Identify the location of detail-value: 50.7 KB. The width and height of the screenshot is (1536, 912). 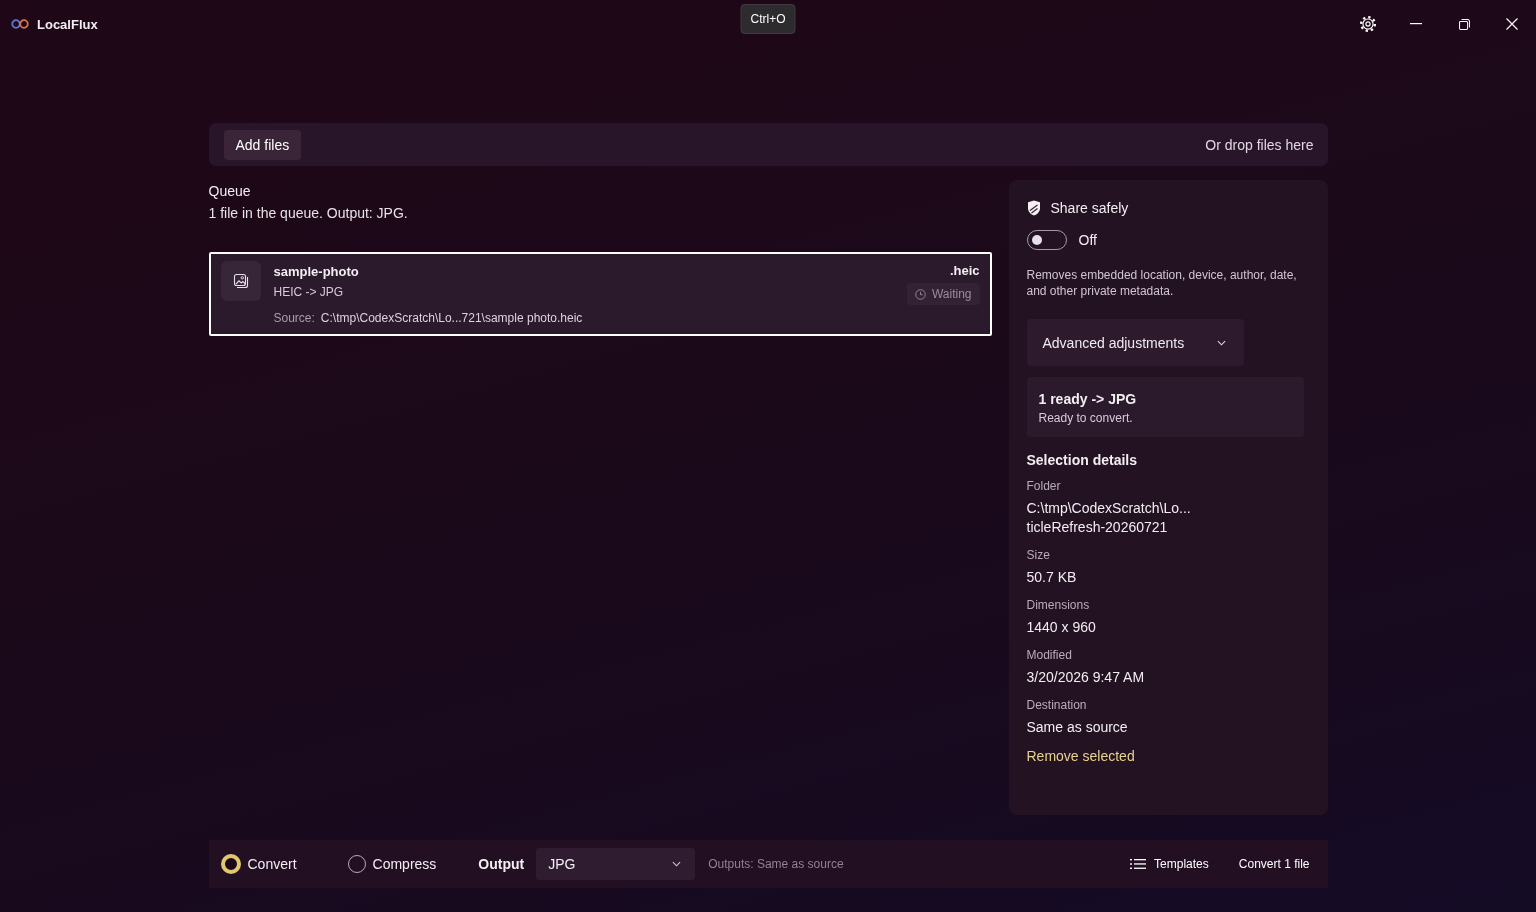
(1051, 577).